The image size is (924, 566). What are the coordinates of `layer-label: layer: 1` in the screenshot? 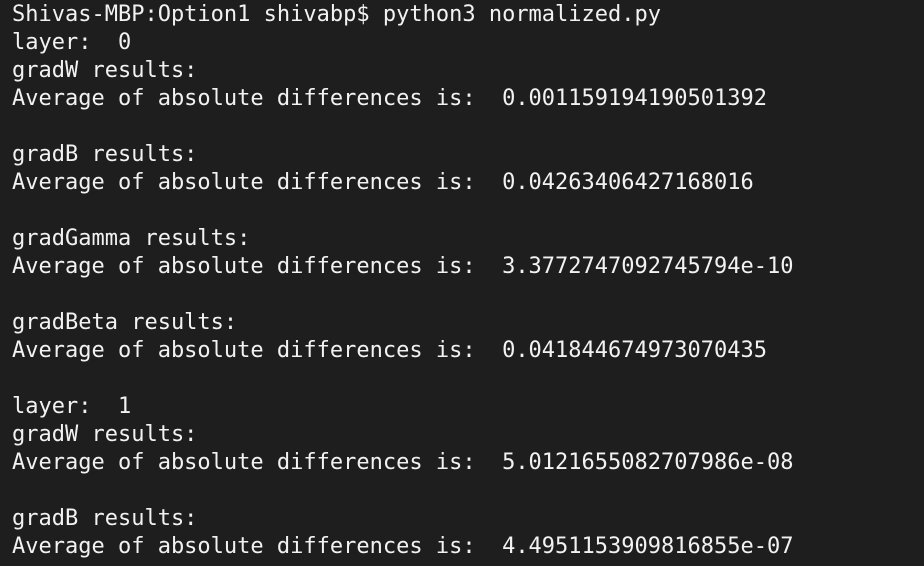 It's located at (72, 406).